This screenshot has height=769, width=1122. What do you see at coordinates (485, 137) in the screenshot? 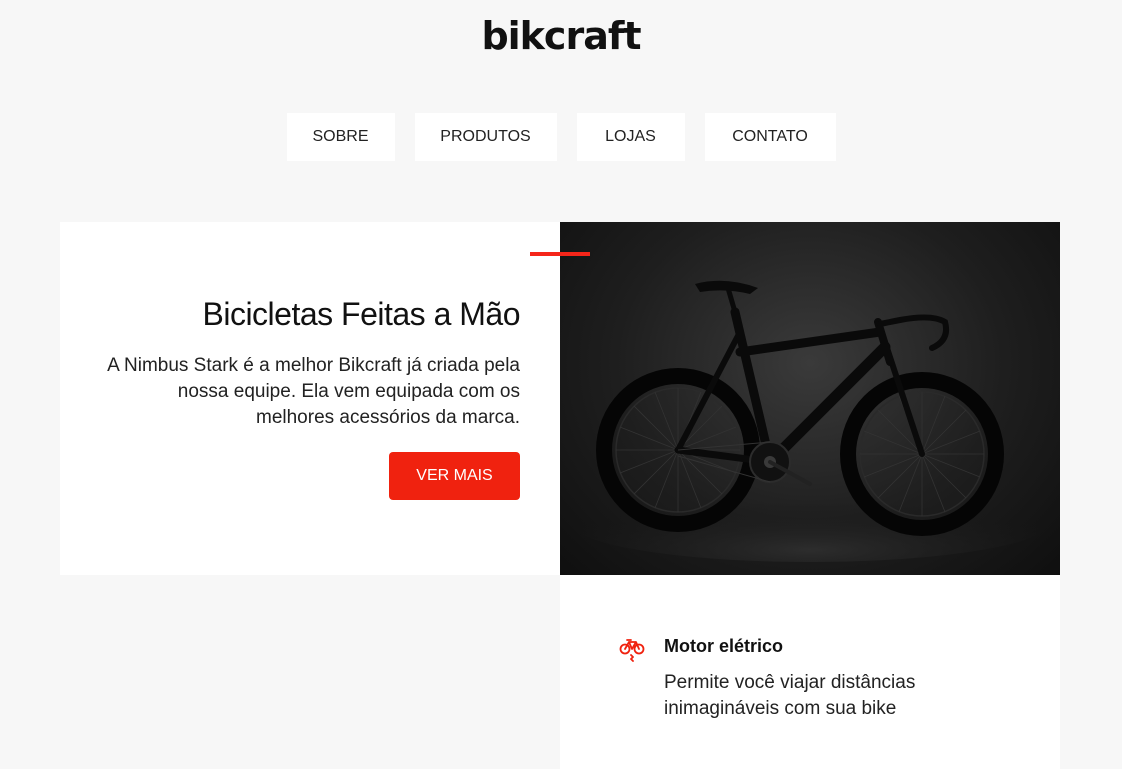
I see `nav-item-produtos: Produtos` at bounding box center [485, 137].